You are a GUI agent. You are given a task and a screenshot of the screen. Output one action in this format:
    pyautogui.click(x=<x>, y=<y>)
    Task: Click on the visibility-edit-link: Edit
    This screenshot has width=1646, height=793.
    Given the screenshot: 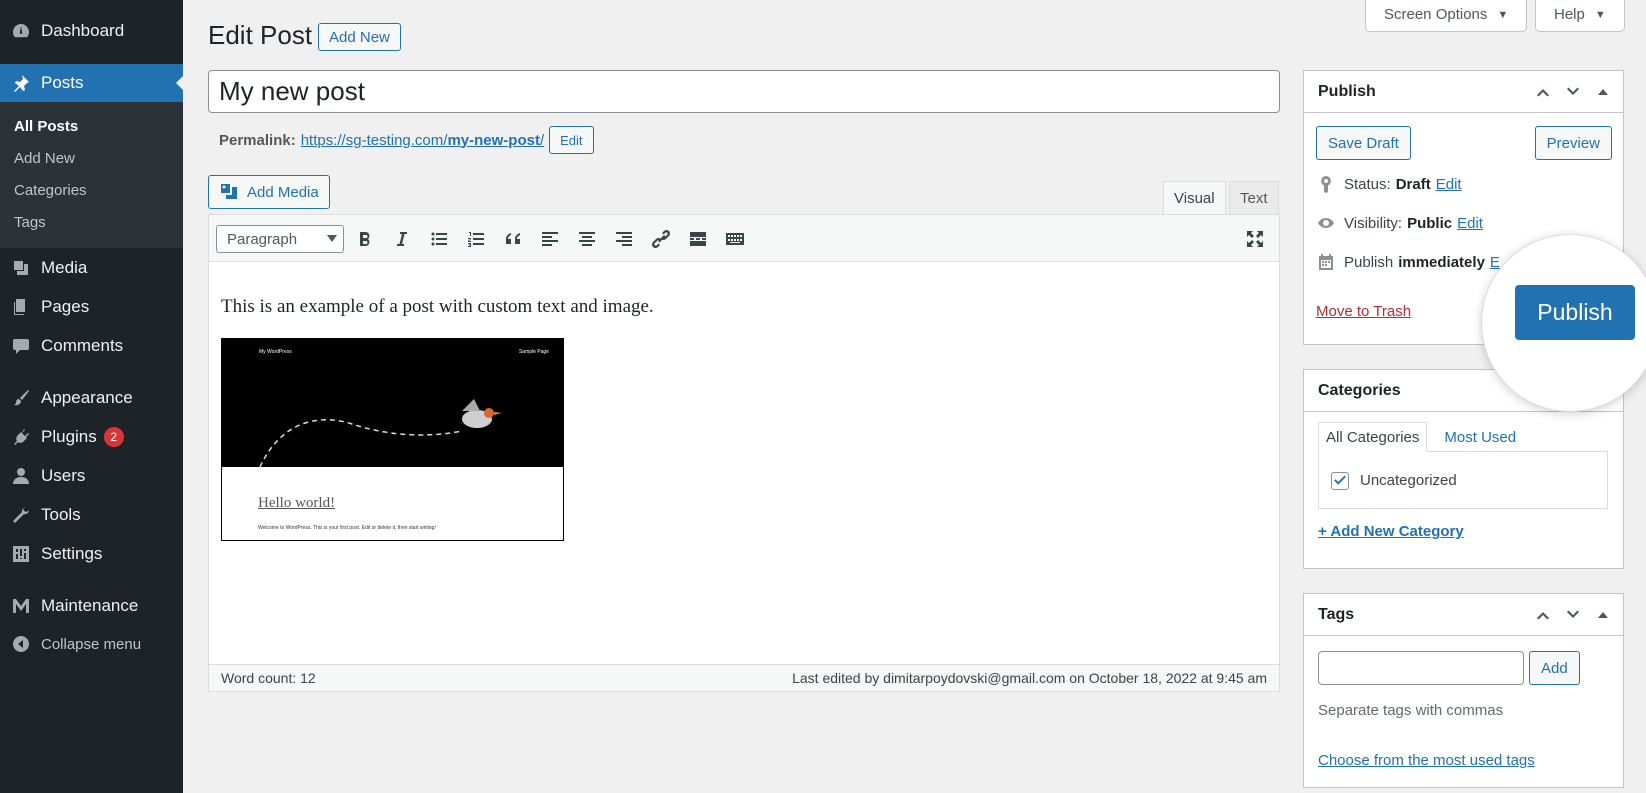 What is the action you would take?
    pyautogui.click(x=1470, y=223)
    